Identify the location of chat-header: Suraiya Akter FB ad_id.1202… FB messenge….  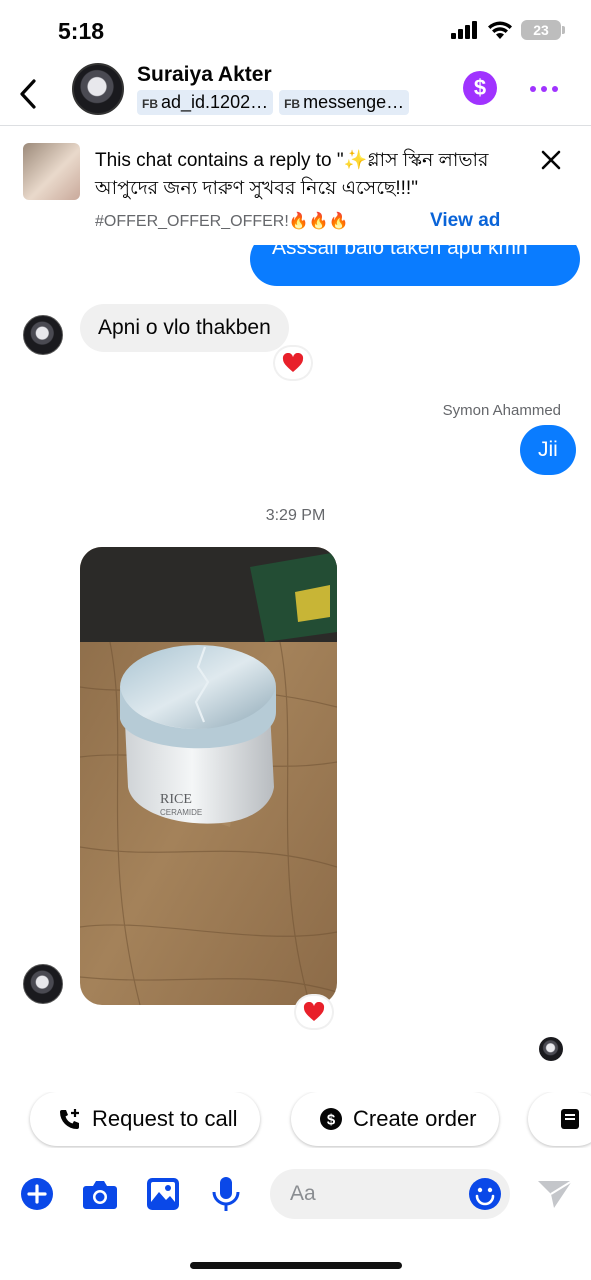
(295, 93).